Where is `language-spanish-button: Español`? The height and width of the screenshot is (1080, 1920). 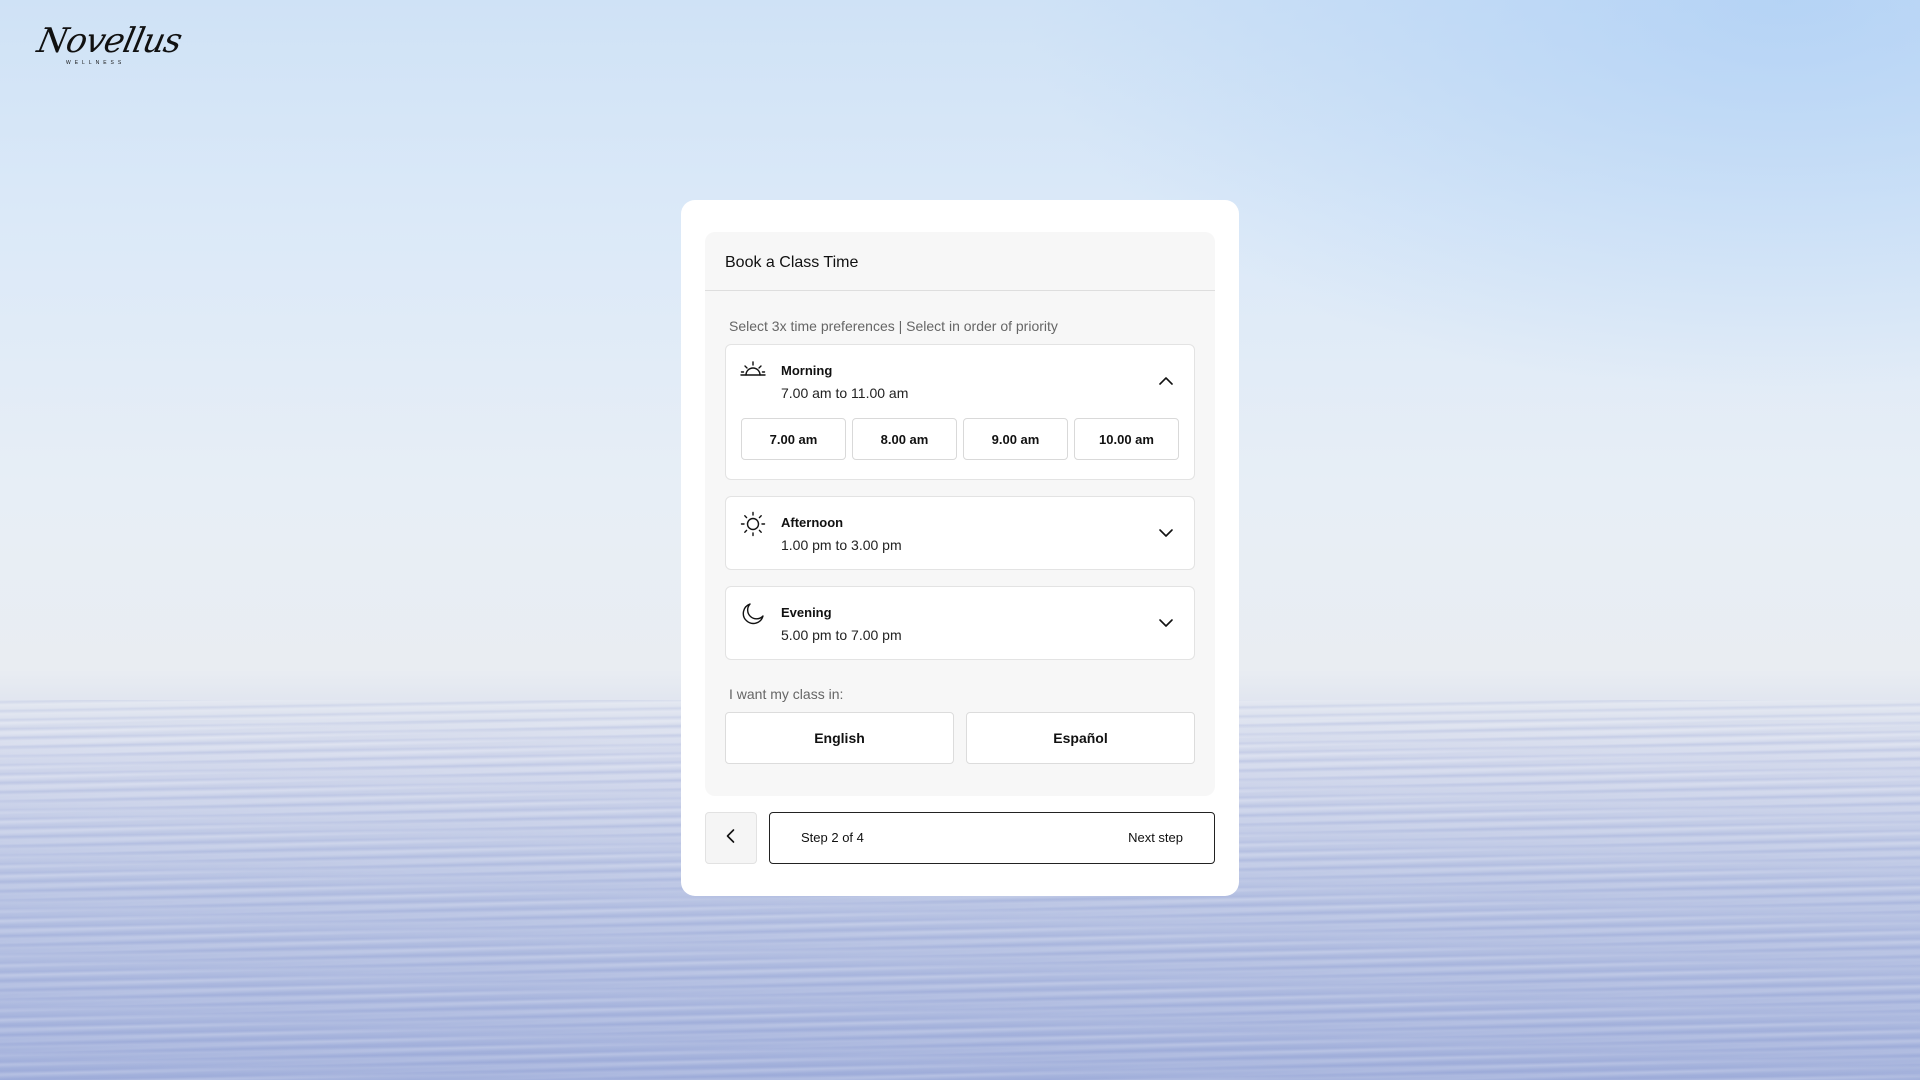 language-spanish-button: Español is located at coordinates (1080, 738).